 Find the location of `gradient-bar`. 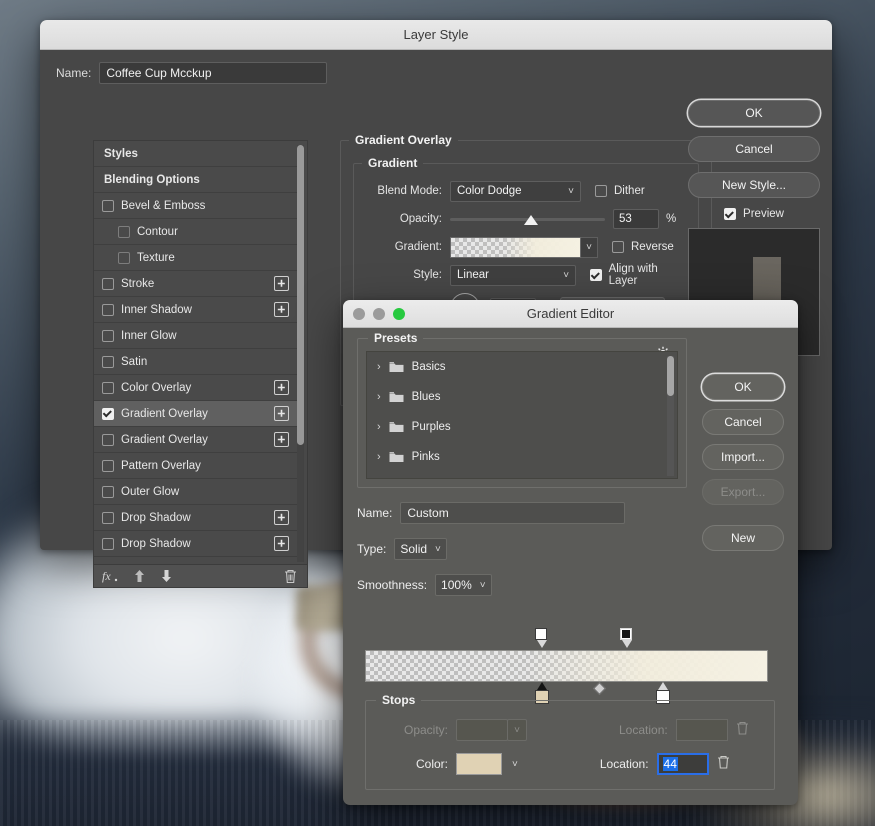

gradient-bar is located at coordinates (566, 666).